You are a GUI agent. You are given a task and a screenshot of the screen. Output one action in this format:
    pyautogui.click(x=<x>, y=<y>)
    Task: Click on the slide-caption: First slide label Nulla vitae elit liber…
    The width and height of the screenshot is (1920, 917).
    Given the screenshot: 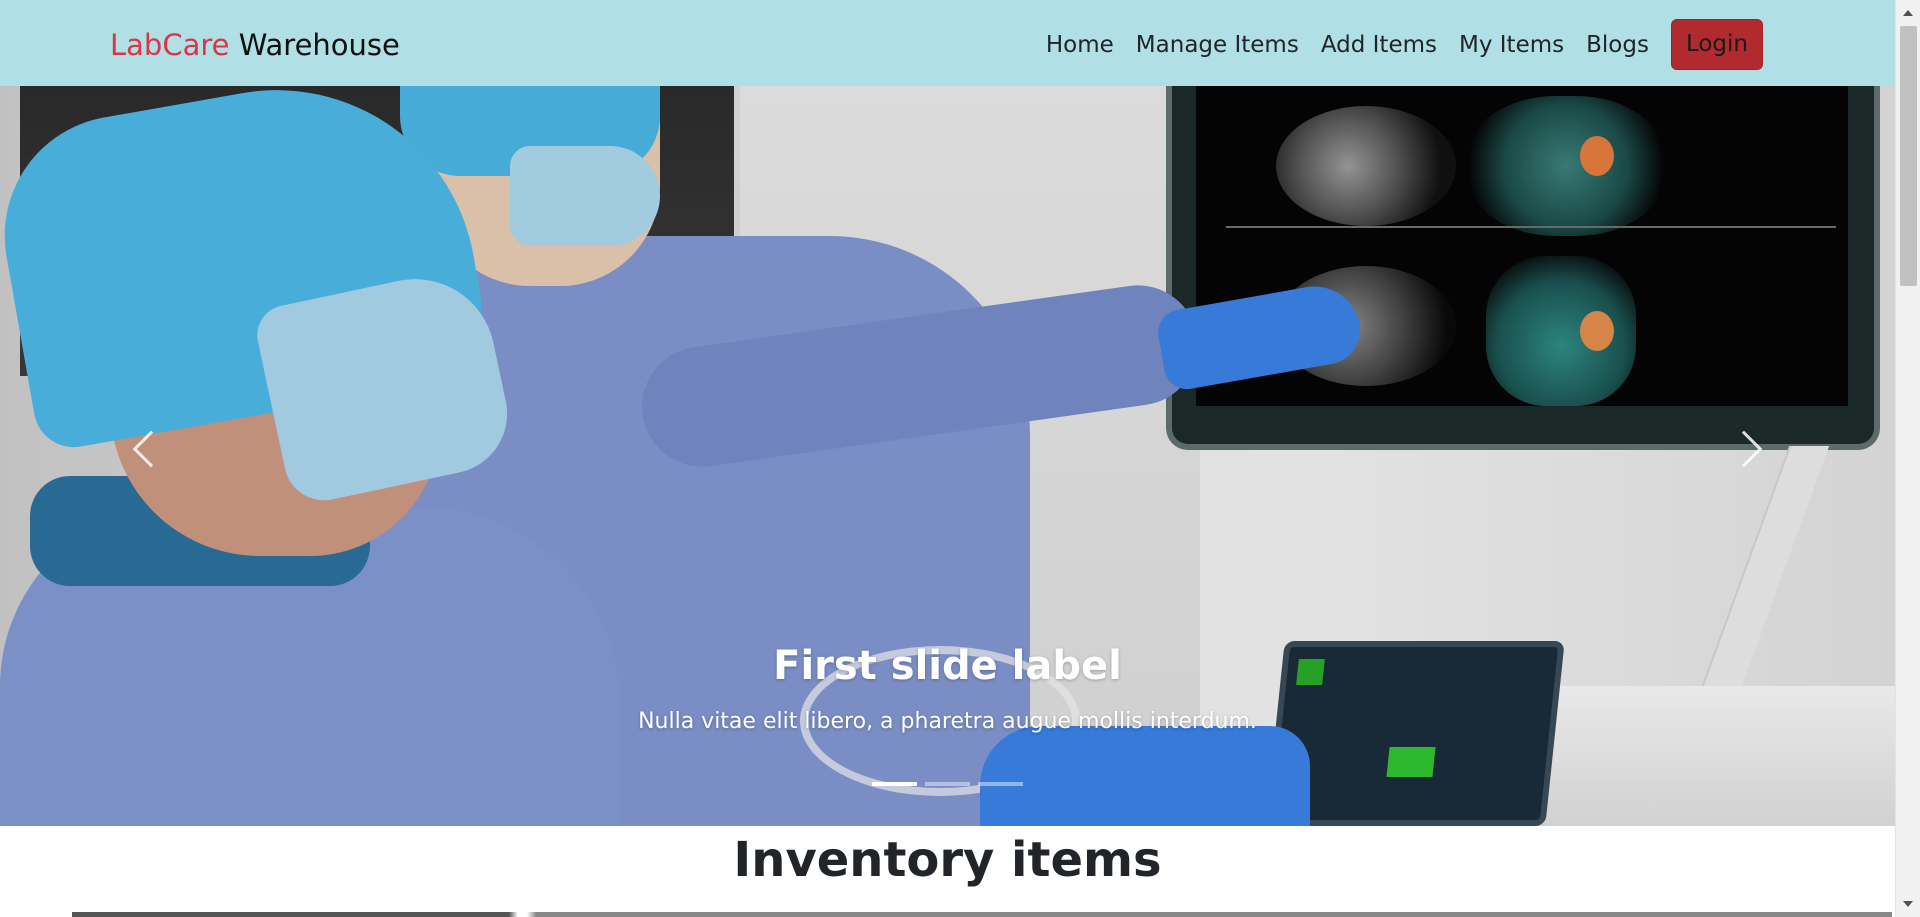 What is the action you would take?
    pyautogui.click(x=947, y=689)
    